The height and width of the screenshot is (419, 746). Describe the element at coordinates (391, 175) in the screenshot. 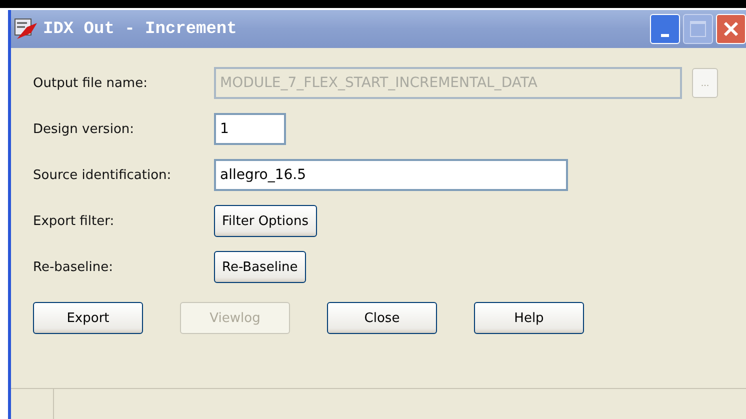

I see `input-field: allegro_16.5` at that location.